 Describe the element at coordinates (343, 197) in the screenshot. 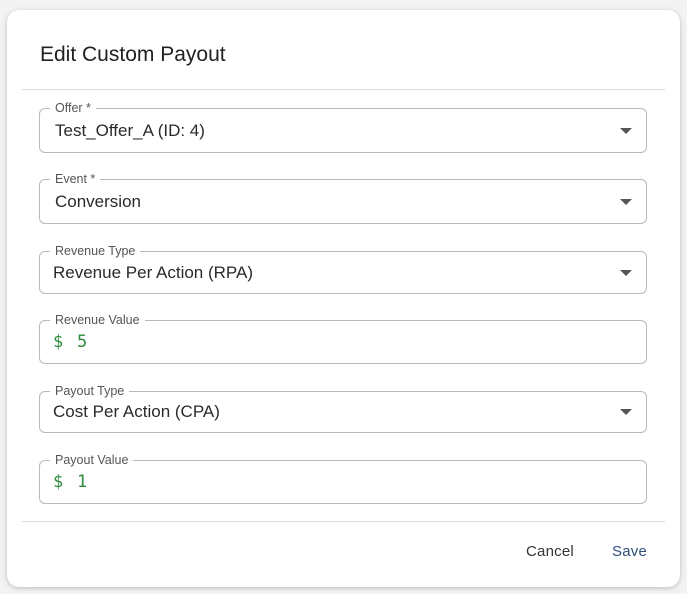

I see `event-select: Event * Conversion` at that location.